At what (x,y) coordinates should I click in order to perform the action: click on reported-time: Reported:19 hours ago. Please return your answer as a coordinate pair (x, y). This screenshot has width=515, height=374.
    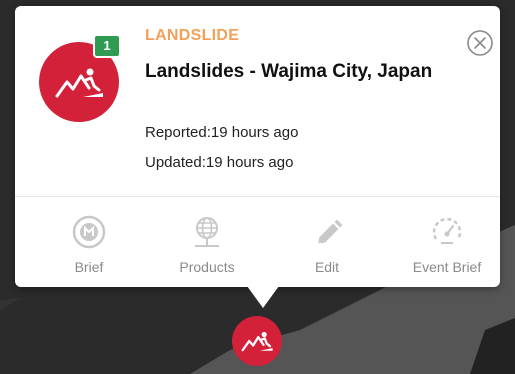
    Looking at the image, I should click on (222, 132).